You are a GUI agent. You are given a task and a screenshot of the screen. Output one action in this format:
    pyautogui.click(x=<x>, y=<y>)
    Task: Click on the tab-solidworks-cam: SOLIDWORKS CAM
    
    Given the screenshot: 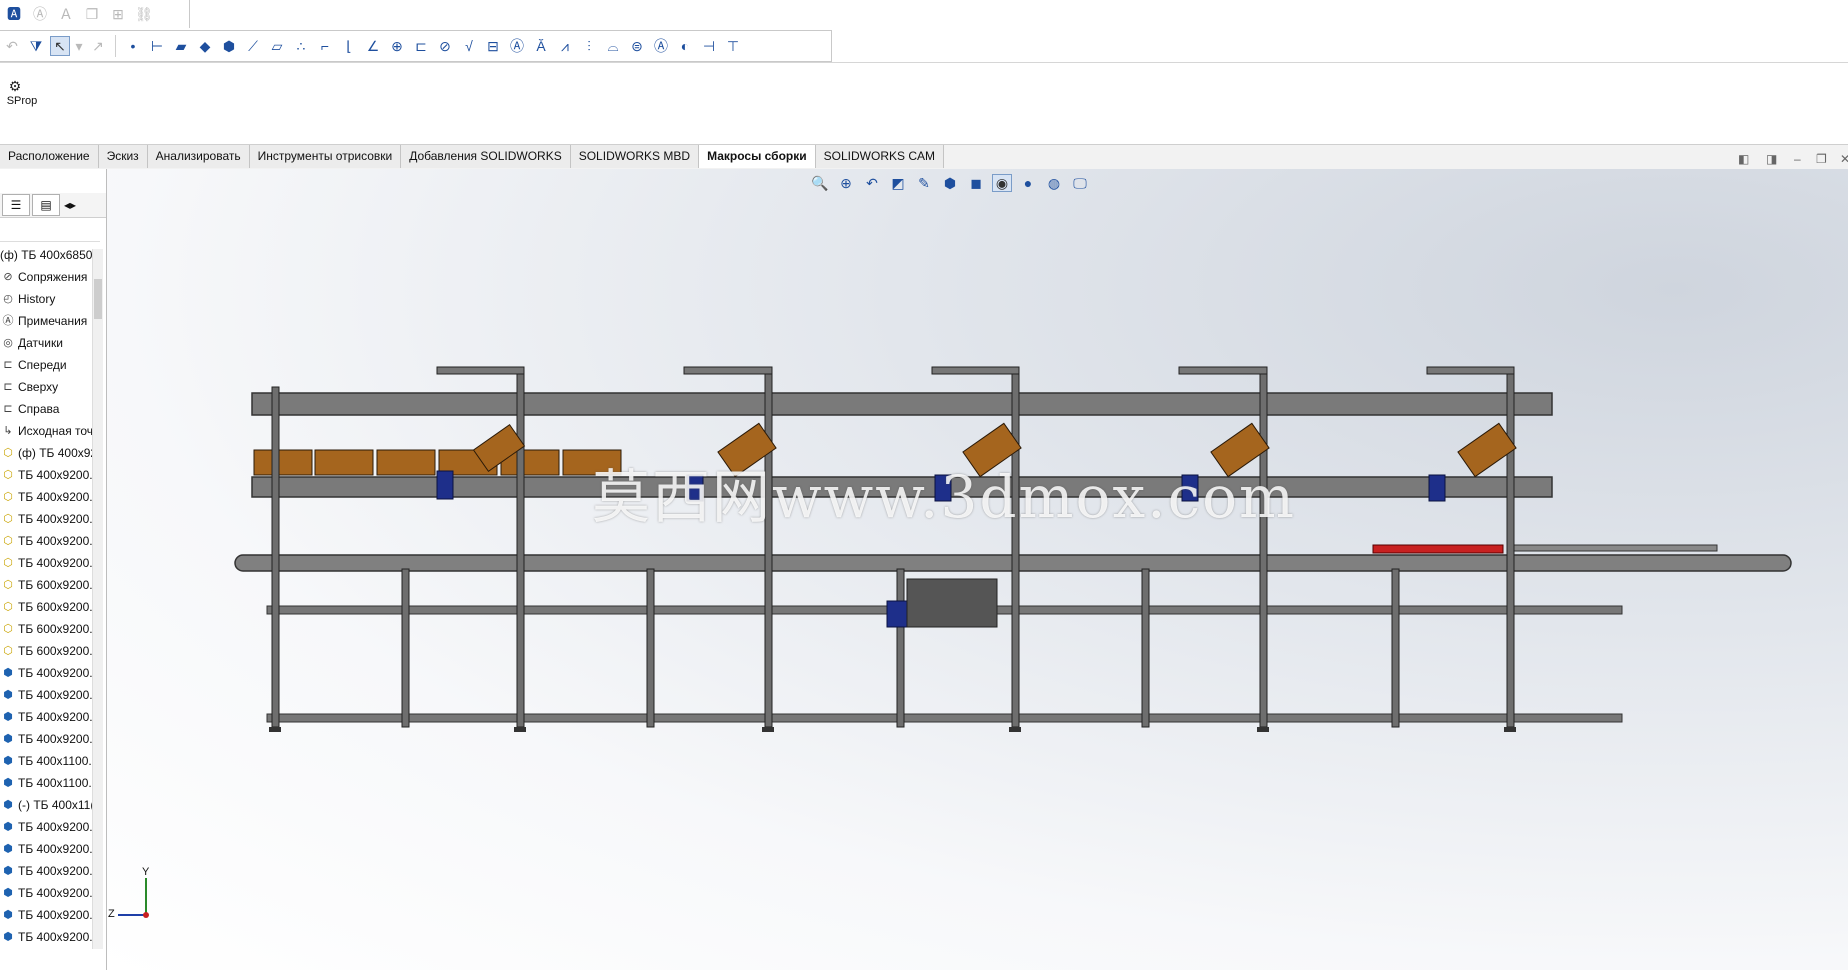 What is the action you would take?
    pyautogui.click(x=879, y=156)
    